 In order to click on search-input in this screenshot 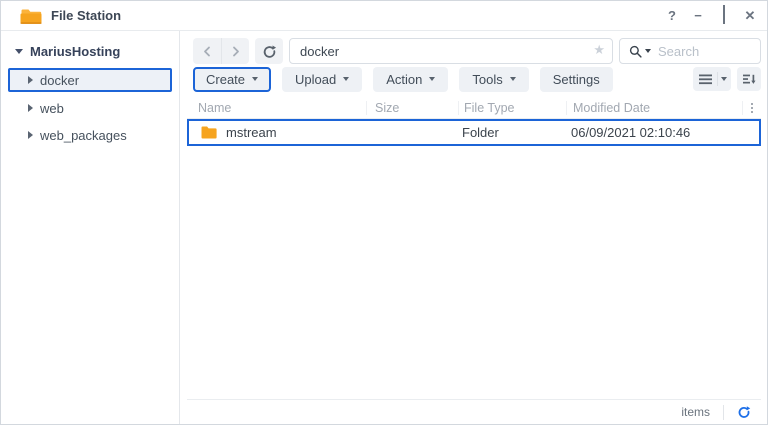, I will do `click(705, 51)`.